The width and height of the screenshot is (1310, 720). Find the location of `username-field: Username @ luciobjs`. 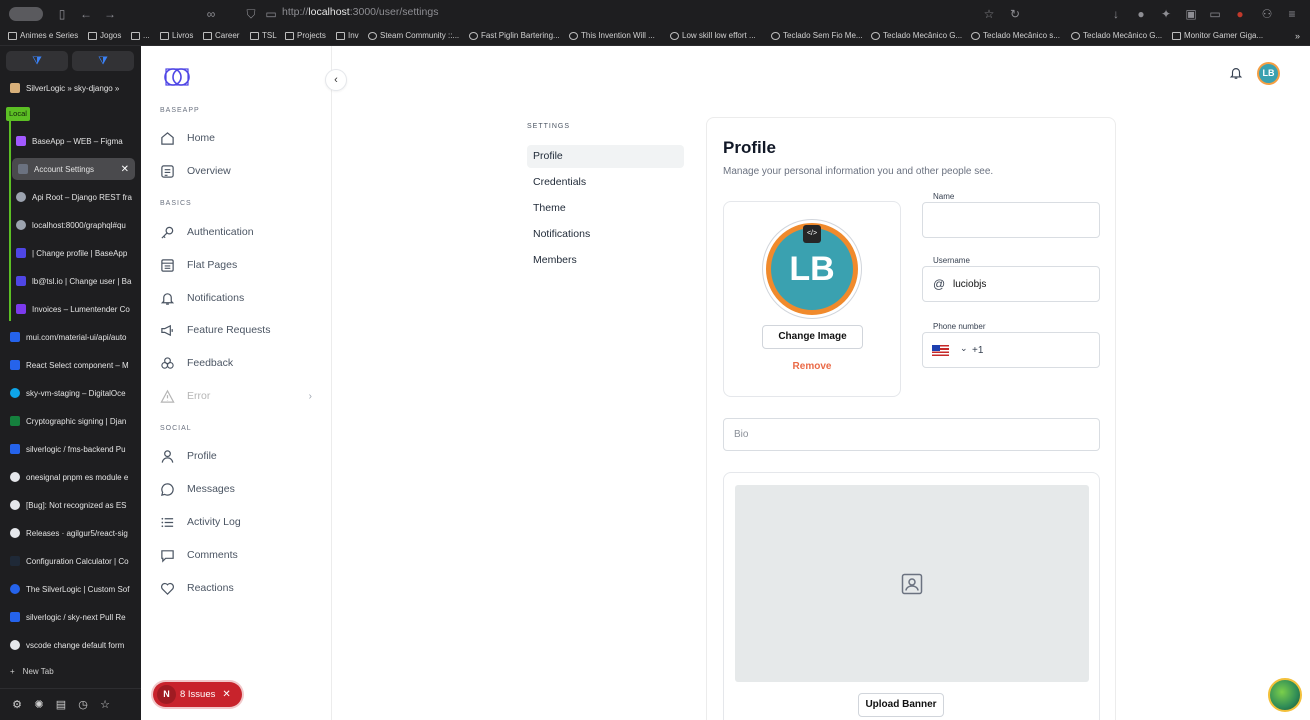

username-field: Username @ luciobjs is located at coordinates (1011, 279).